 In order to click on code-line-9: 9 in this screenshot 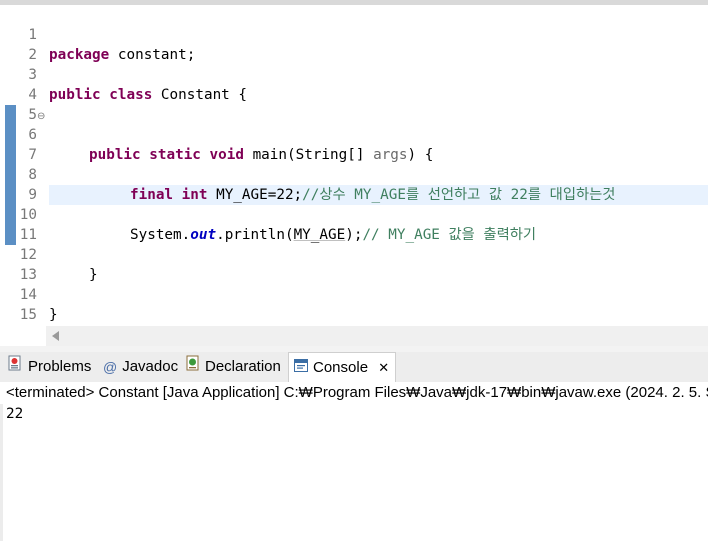, I will do `click(354, 184)`.